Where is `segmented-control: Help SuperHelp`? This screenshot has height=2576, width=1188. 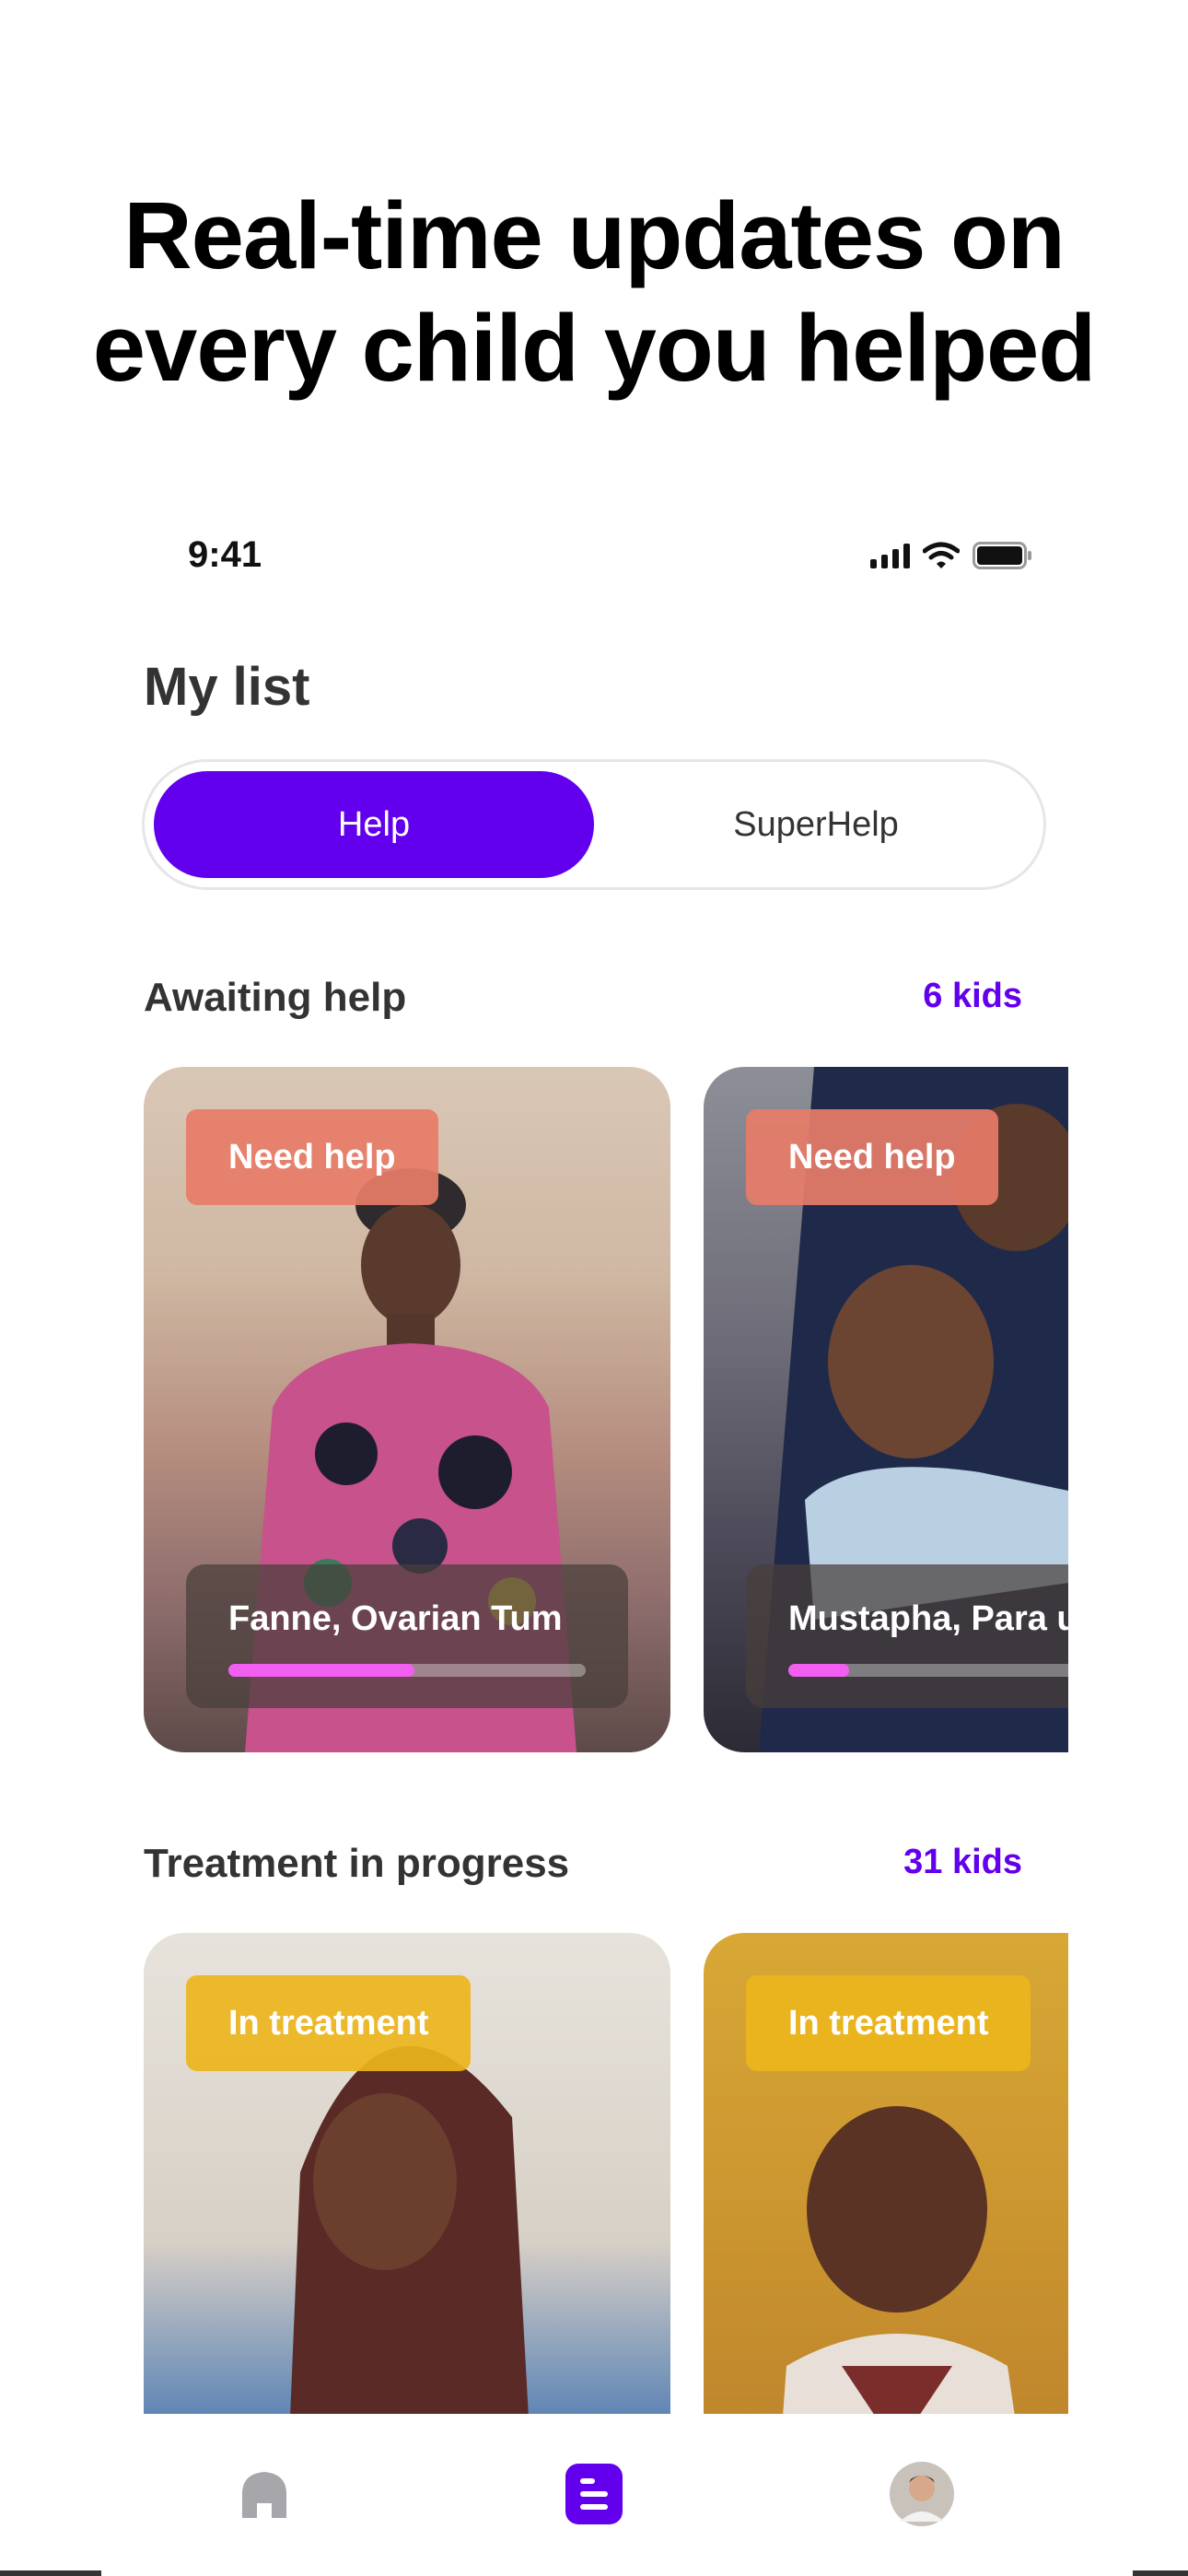 segmented-control: Help SuperHelp is located at coordinates (594, 824).